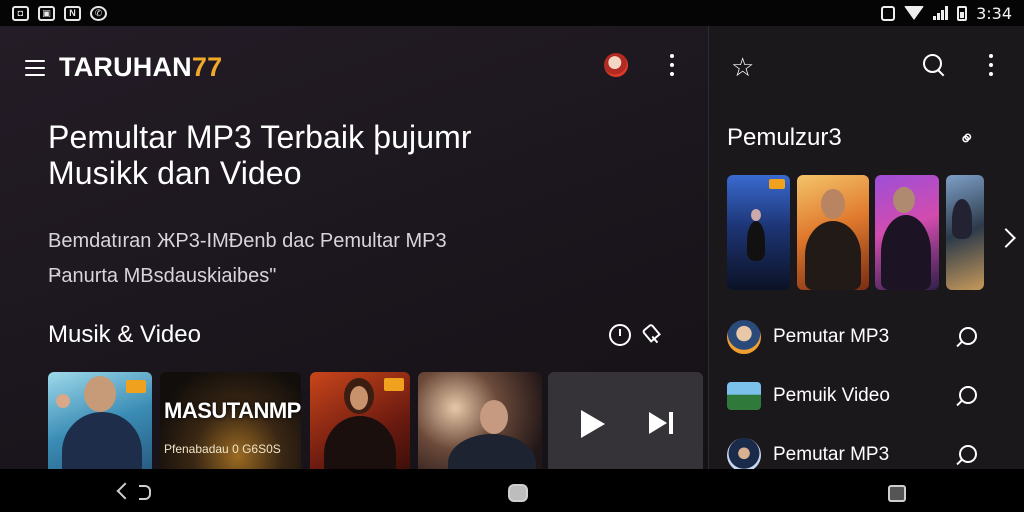 The height and width of the screenshot is (512, 1024). Describe the element at coordinates (897, 493) in the screenshot. I see `recent-apps-icon` at that location.